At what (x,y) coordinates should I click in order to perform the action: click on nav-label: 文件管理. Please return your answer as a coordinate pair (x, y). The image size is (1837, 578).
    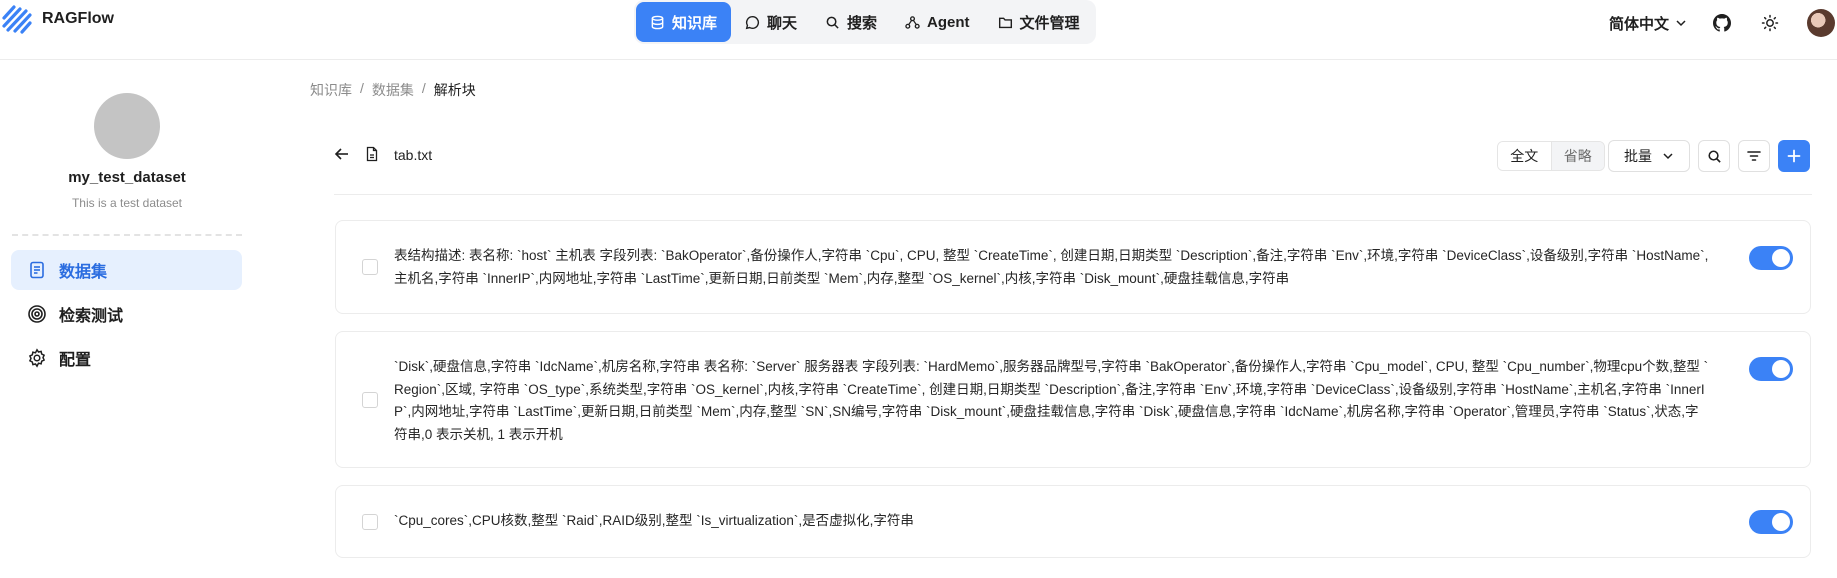
    Looking at the image, I should click on (1049, 23).